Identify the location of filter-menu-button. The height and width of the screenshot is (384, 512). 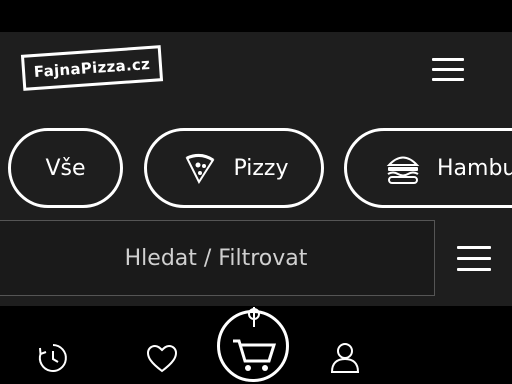
(474, 259).